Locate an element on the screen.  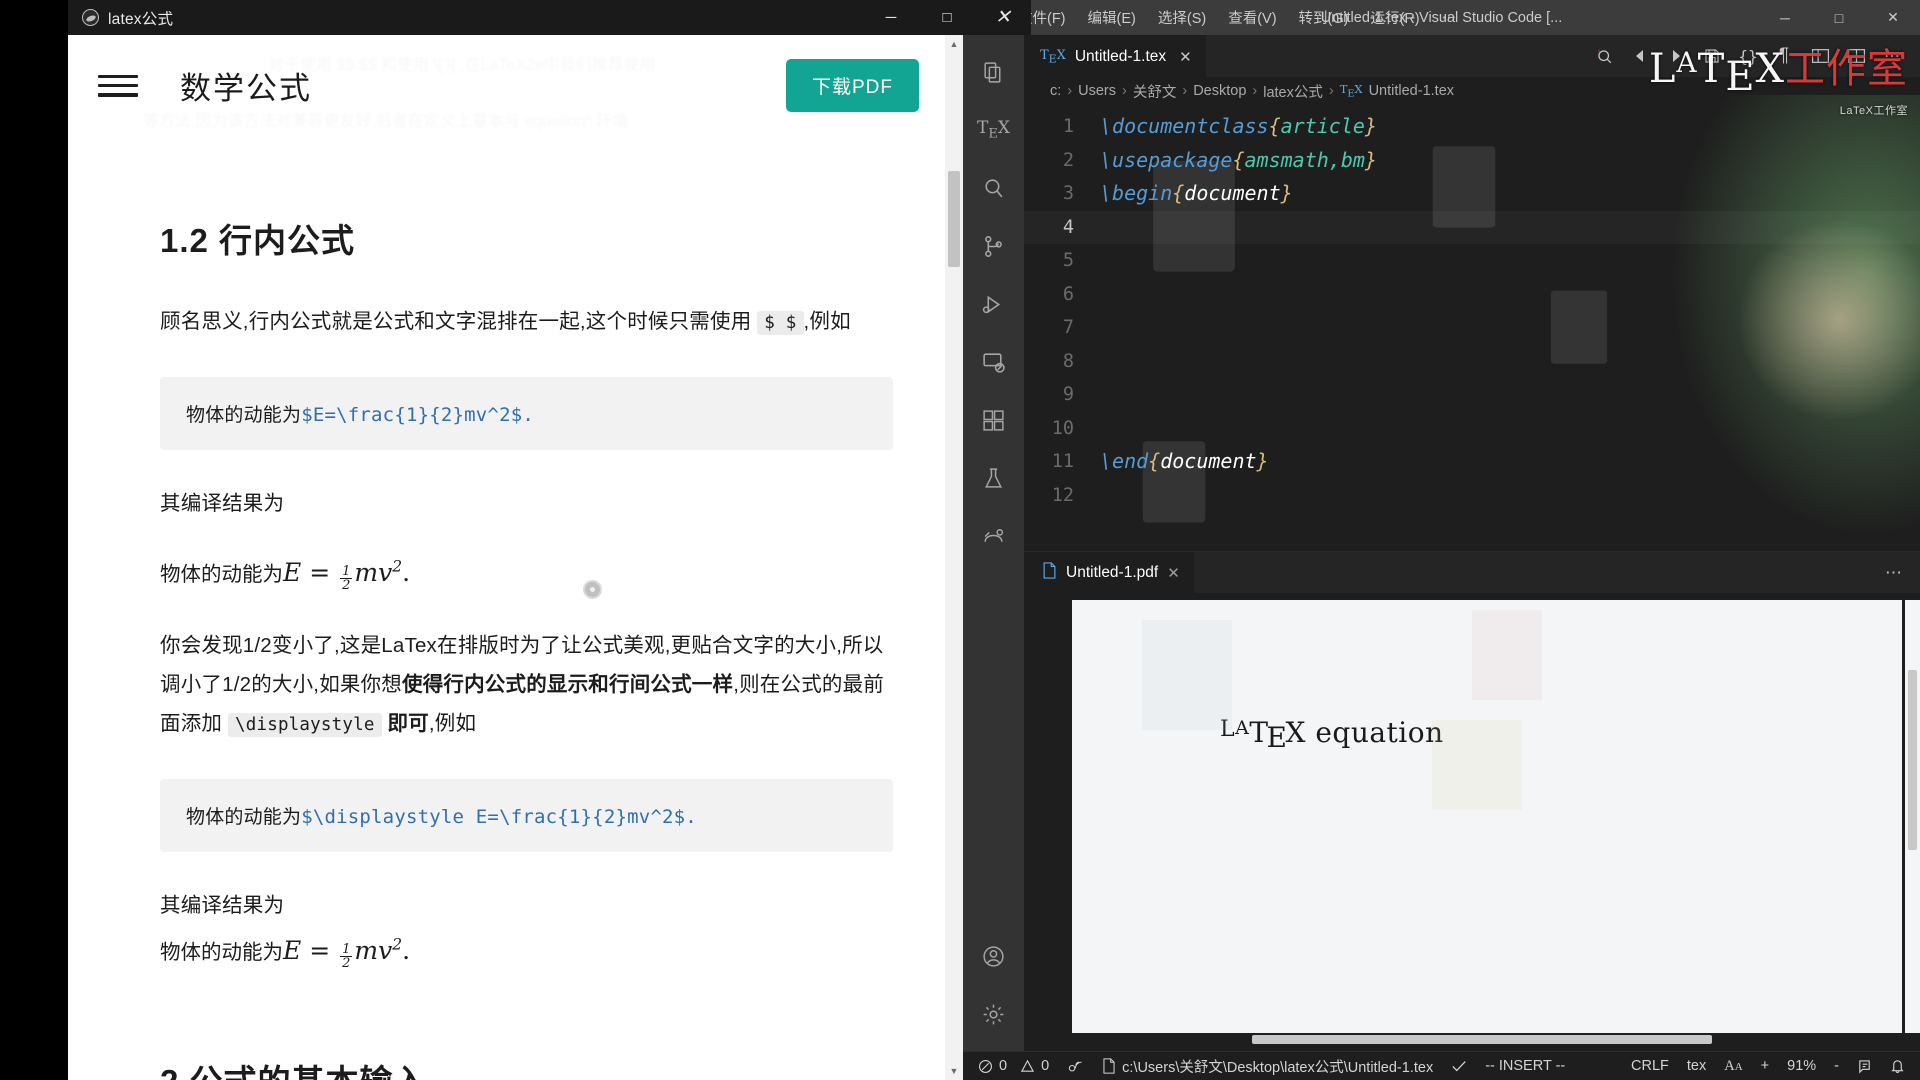
feedback-icon is located at coordinates (1864, 1066).